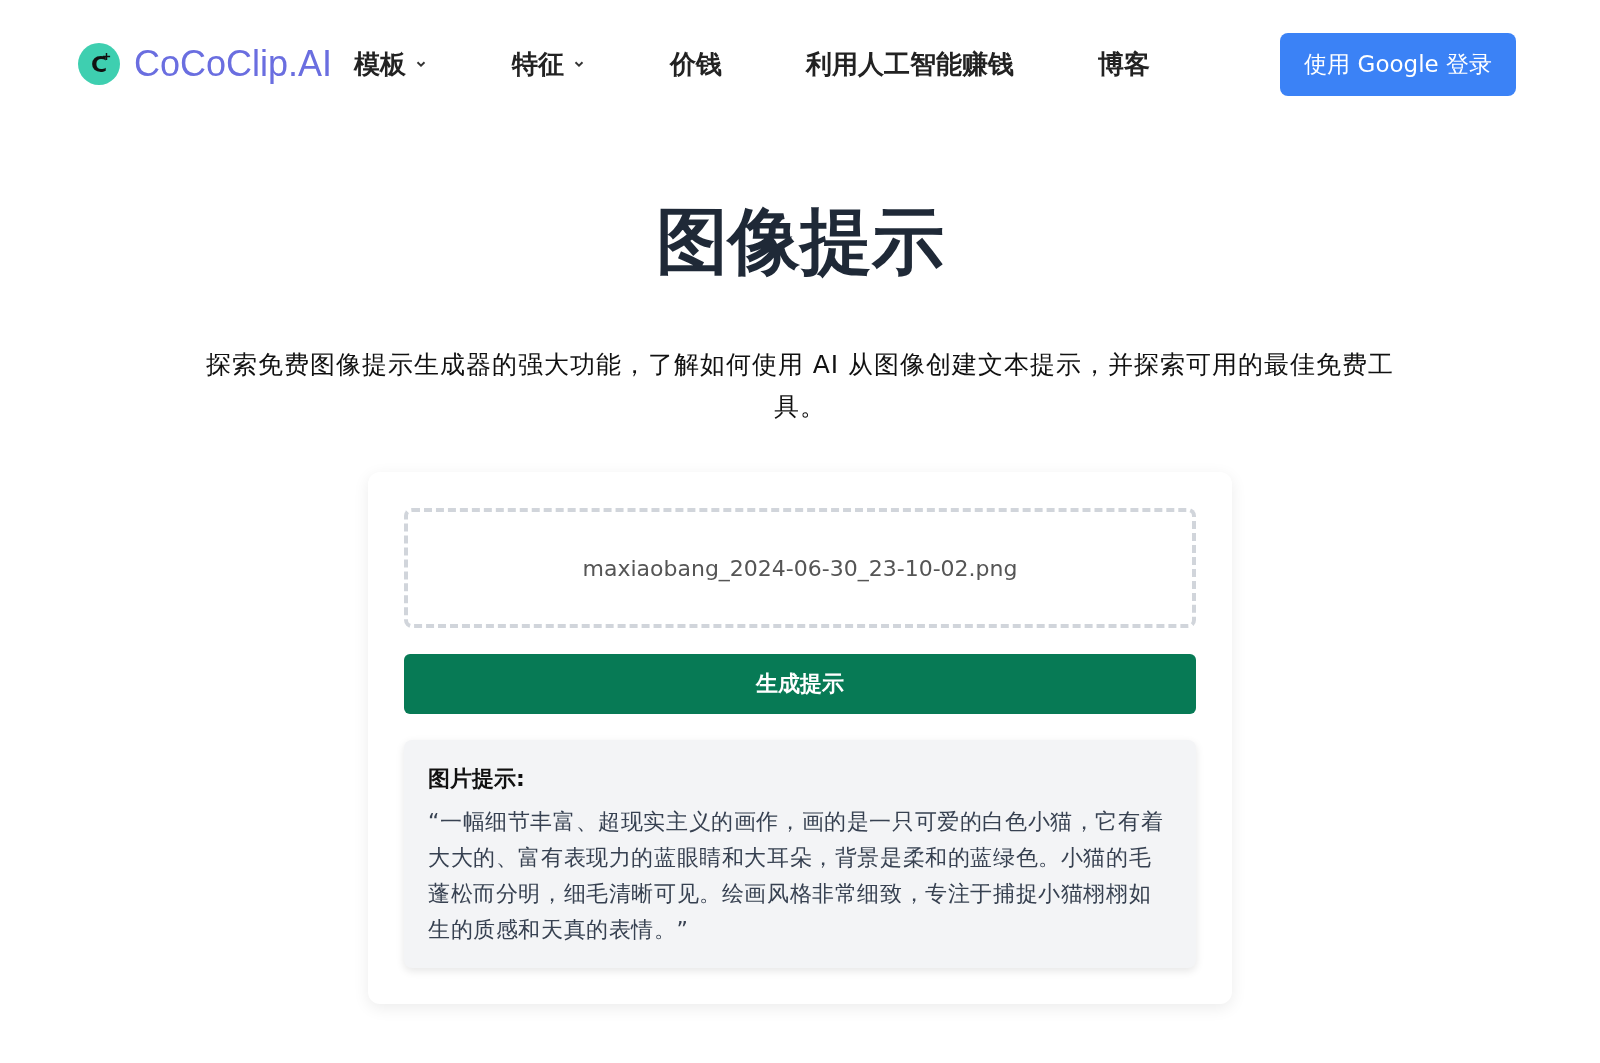 This screenshot has height=1063, width=1600. Describe the element at coordinates (796, 876) in the screenshot. I see `result-text: “一幅细节丰富、超现实主义的画作，画的是一只可爱的白色小猫，它有着大大的、富有表现力的蓝眼睛和大耳朵，背景是柔和的蓝绿色。小猫的毛蓬松而分明，细毛清晰可见。绘画风格非常细致，专注于捕捉小猫栩栩如生的质感和天真的表情。”` at that location.